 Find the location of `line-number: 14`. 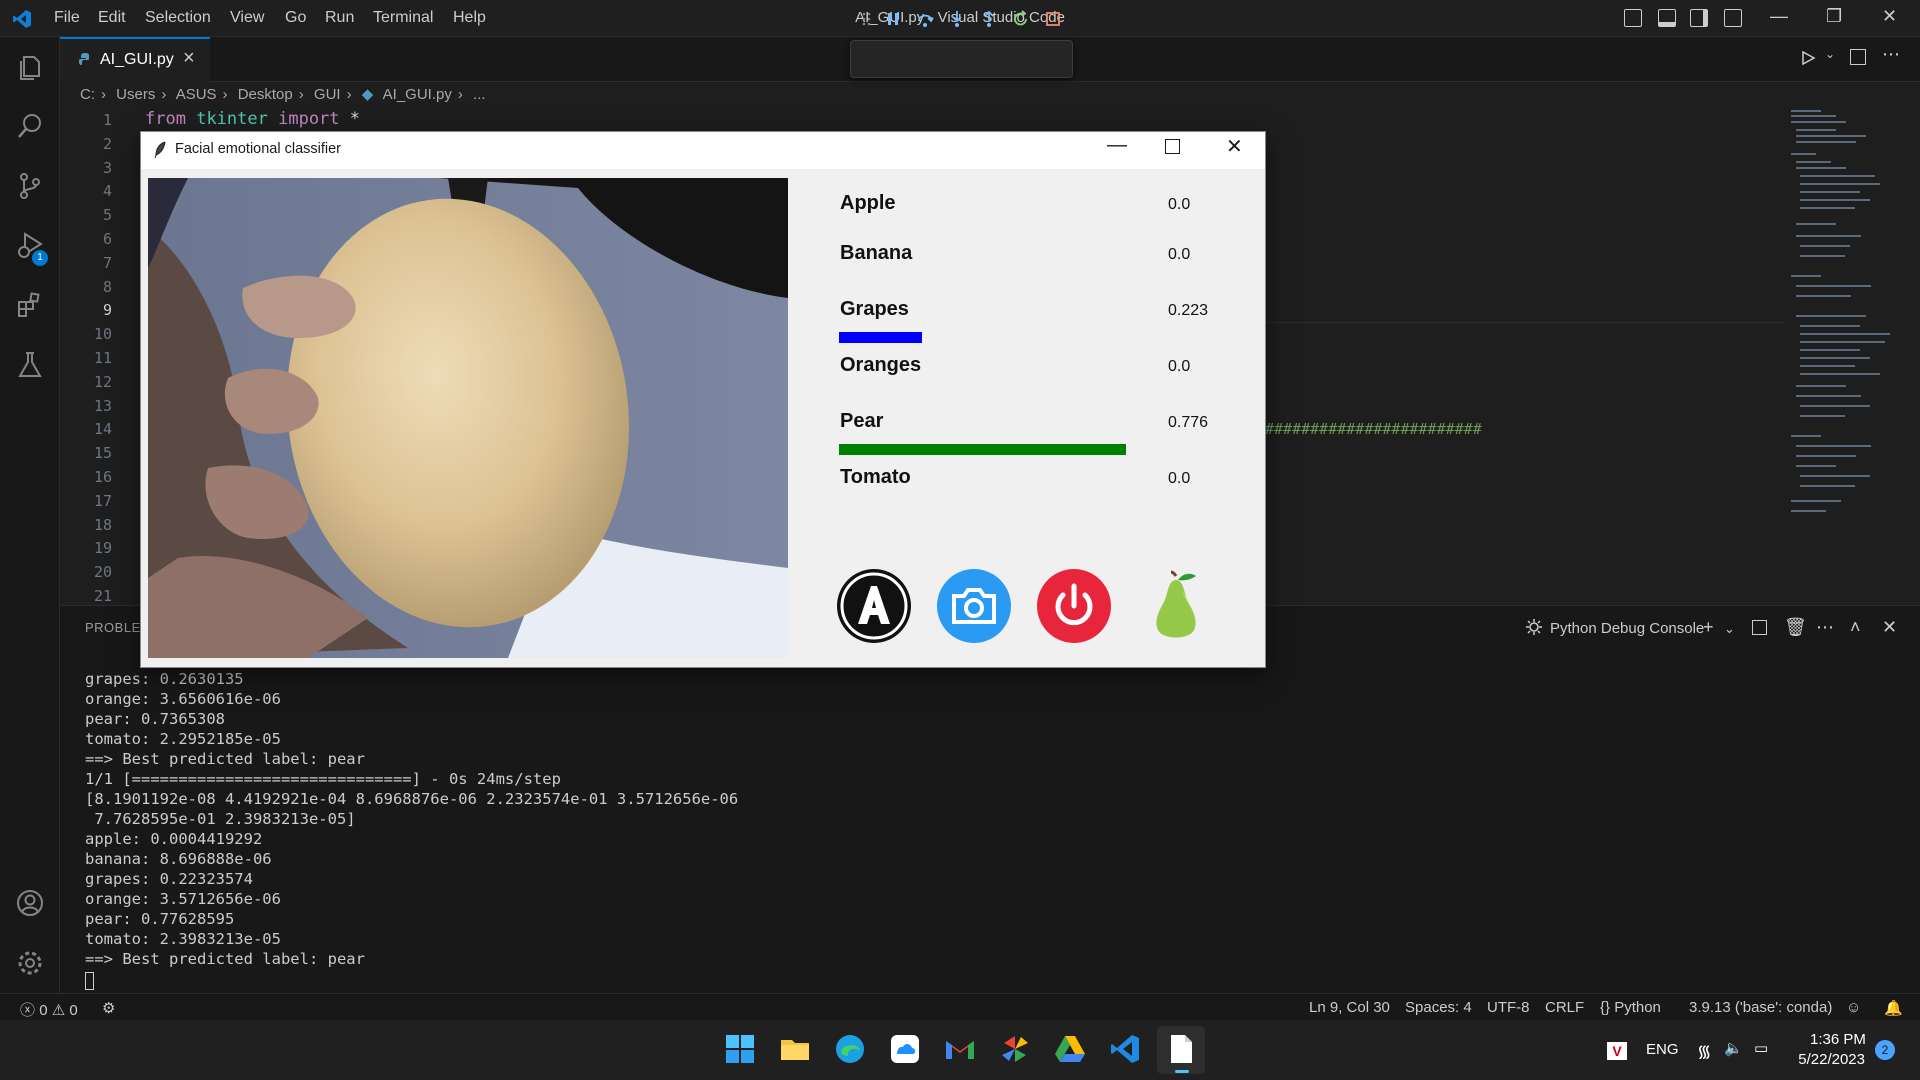

line-number: 14 is located at coordinates (102, 429).